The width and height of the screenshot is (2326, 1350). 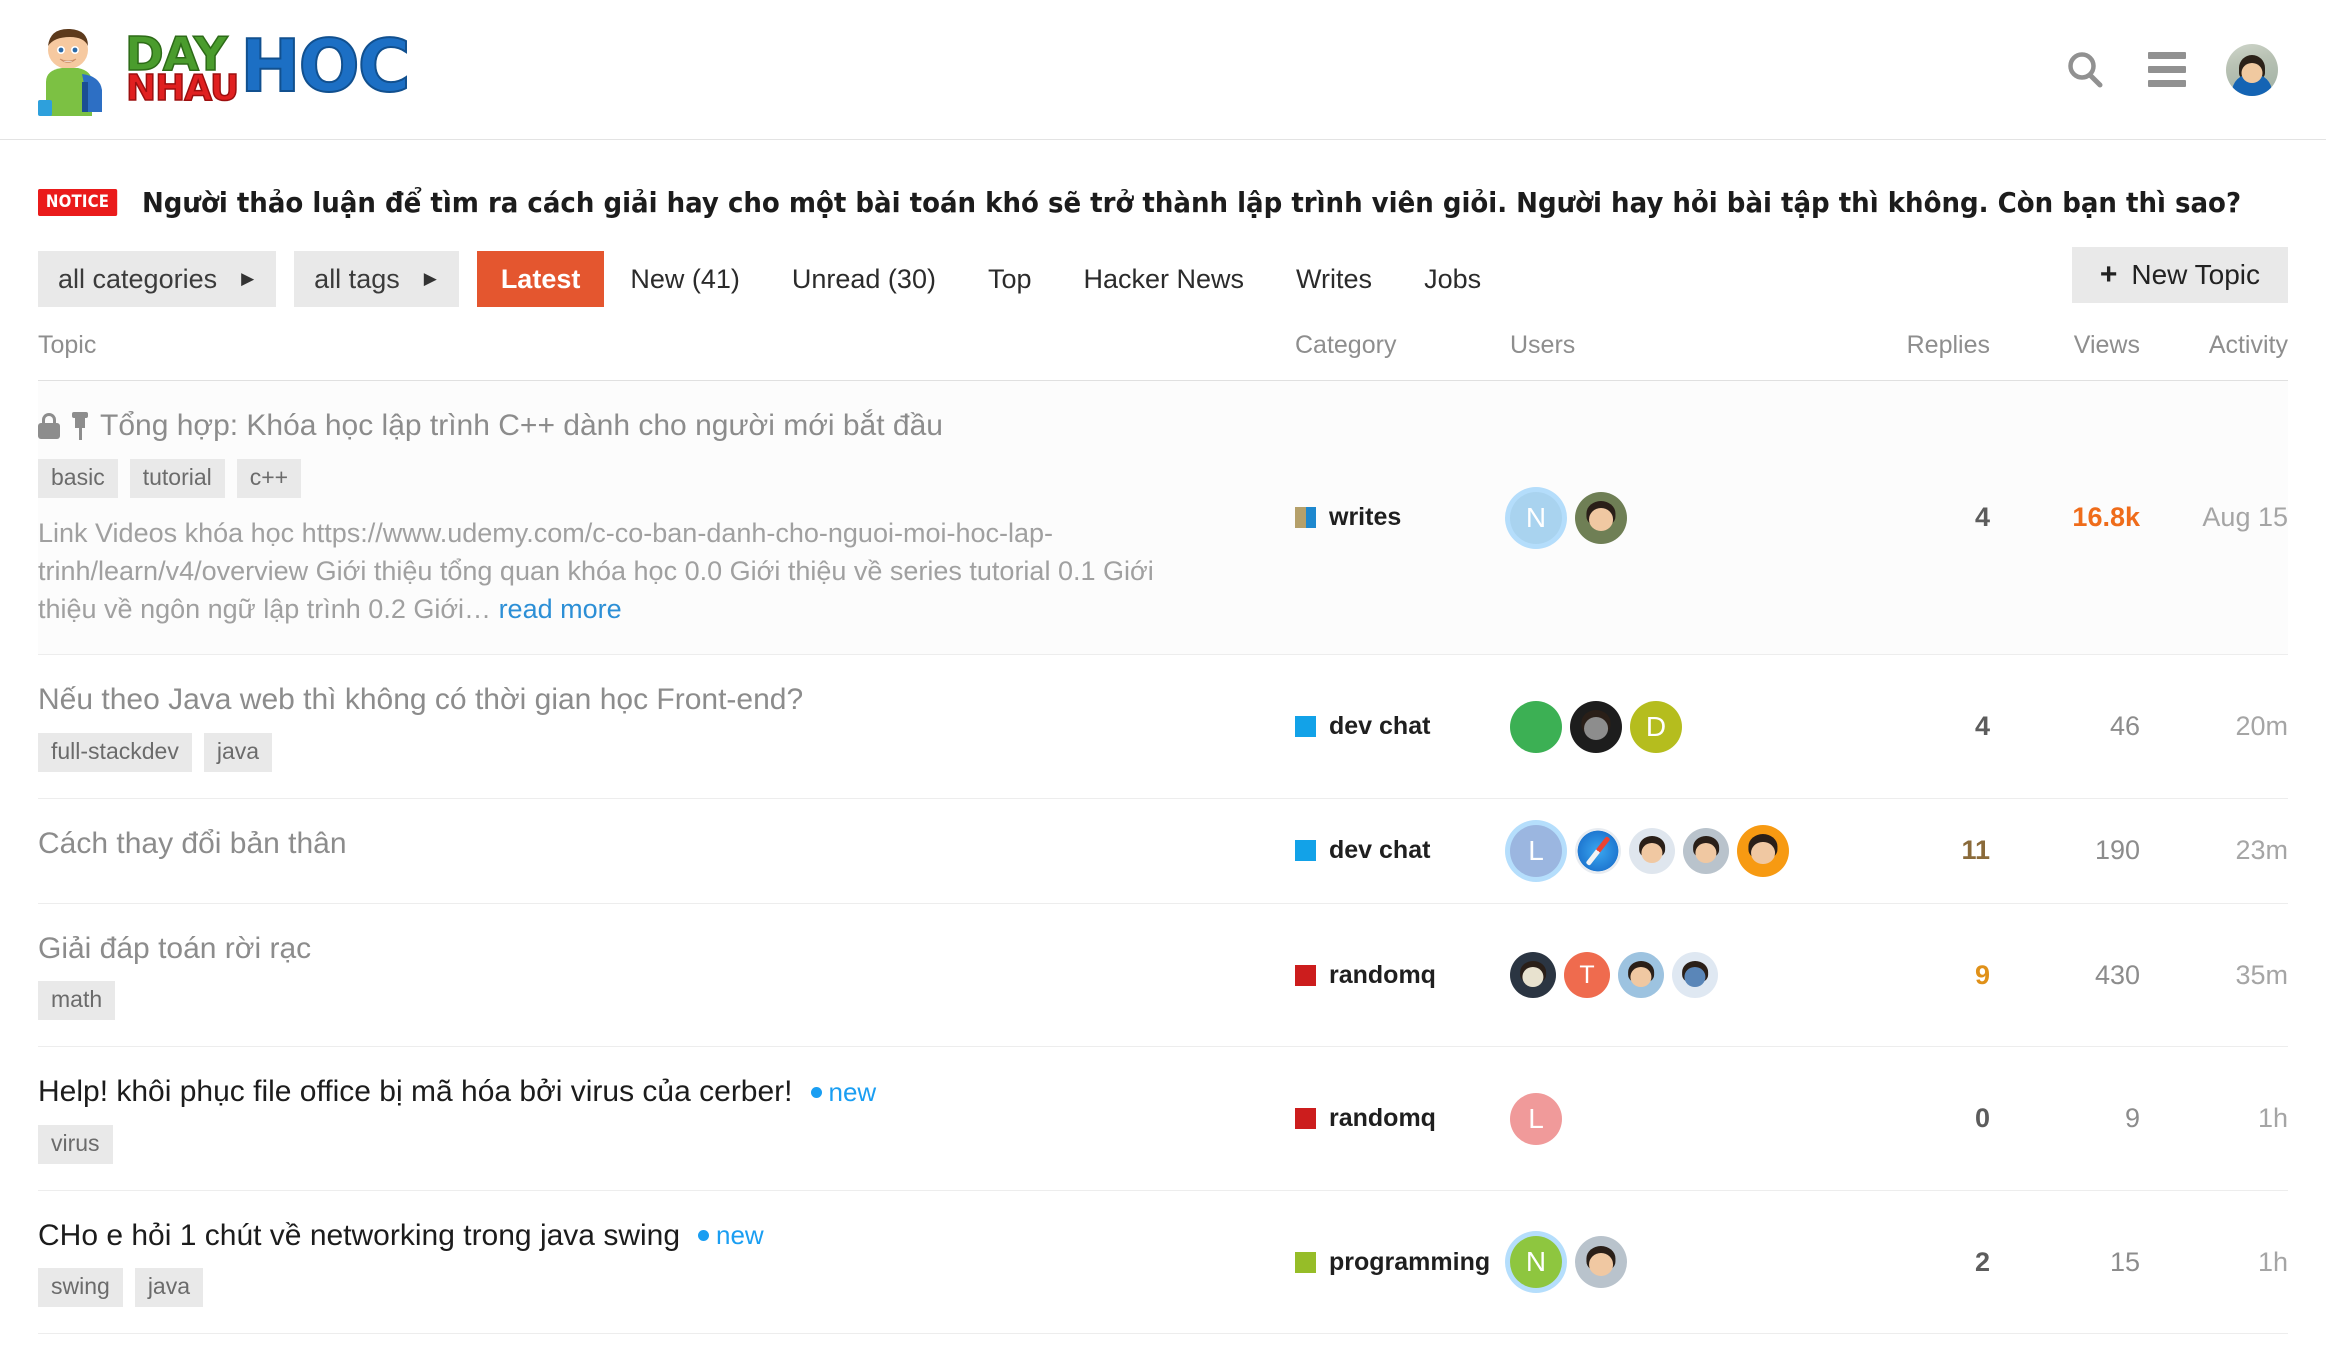 I want to click on tag: c++, so click(x=269, y=478).